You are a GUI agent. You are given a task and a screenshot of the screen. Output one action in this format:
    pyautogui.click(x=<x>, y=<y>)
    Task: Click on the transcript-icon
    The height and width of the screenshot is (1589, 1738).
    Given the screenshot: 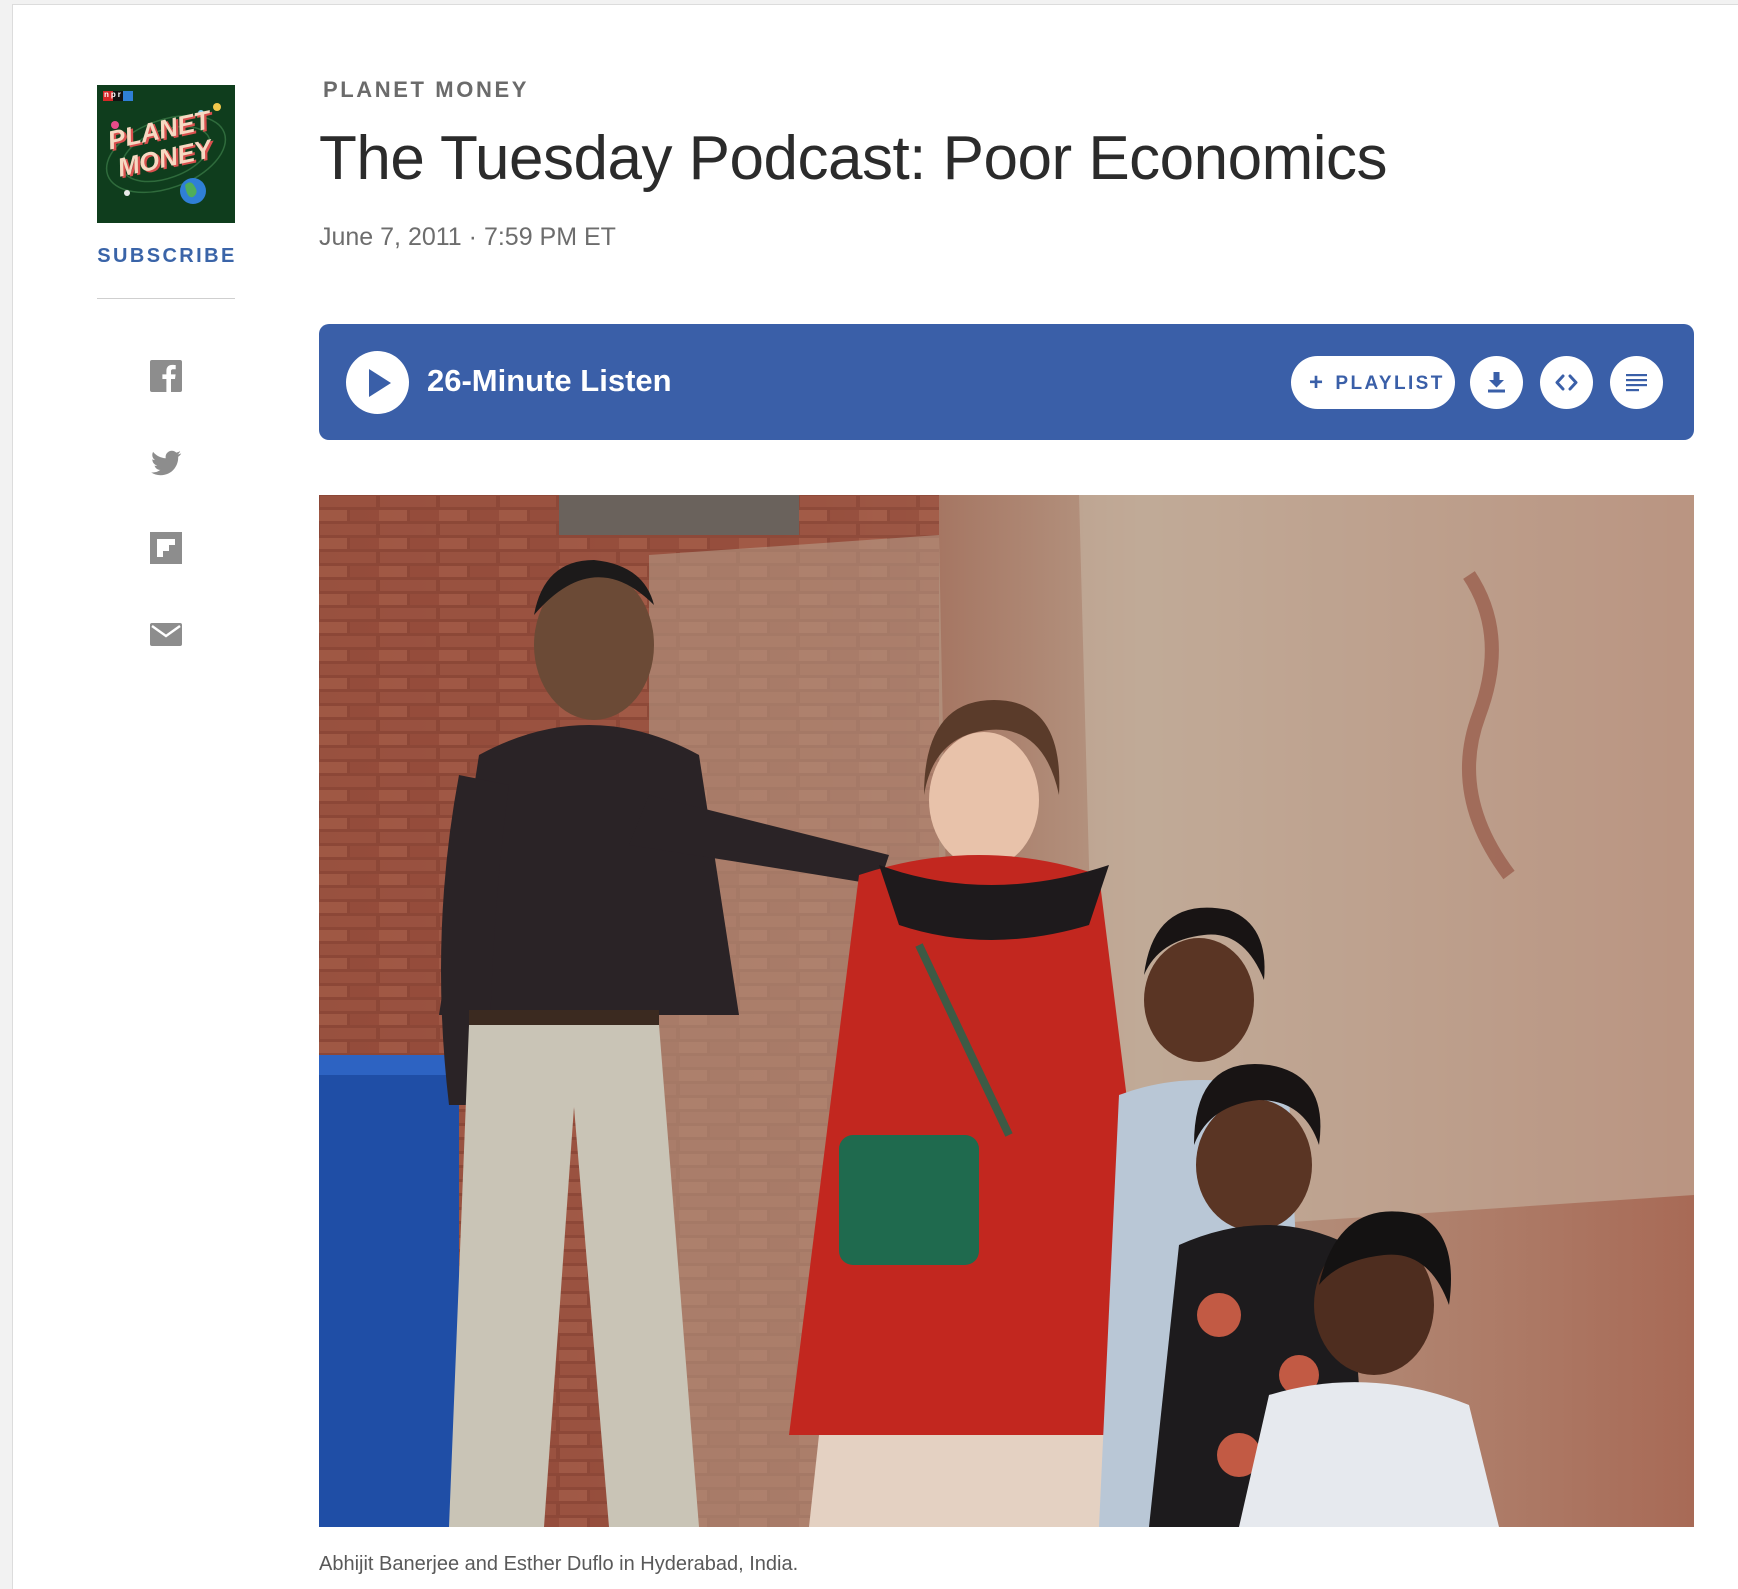 What is the action you would take?
    pyautogui.click(x=1636, y=383)
    